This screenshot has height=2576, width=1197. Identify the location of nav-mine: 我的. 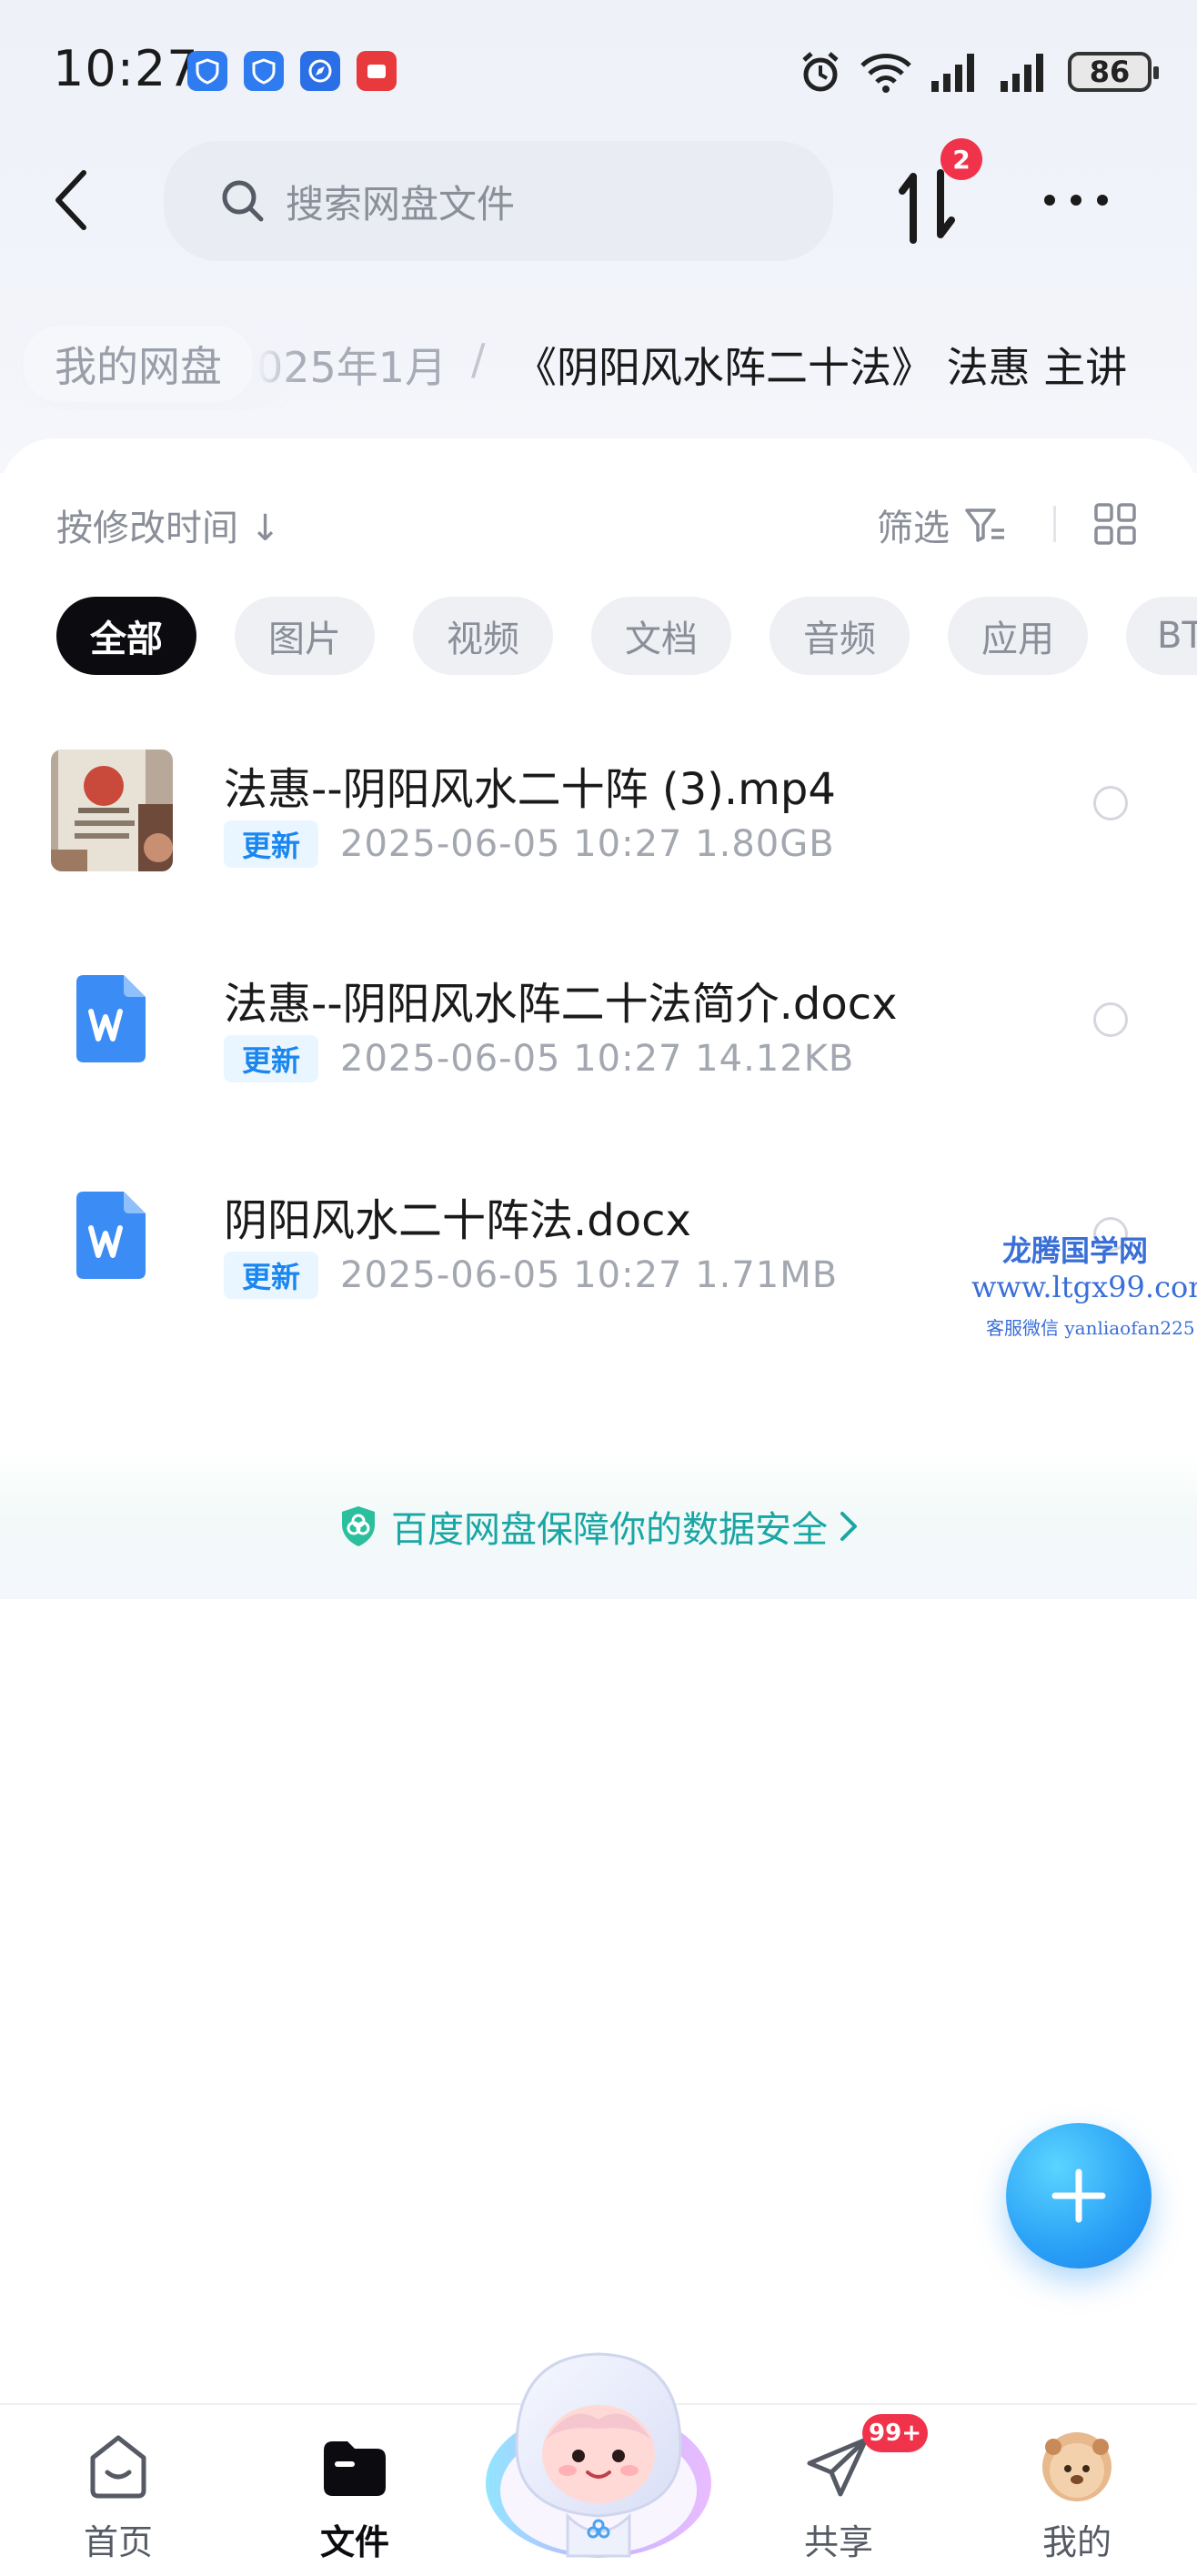
(1077, 2499).